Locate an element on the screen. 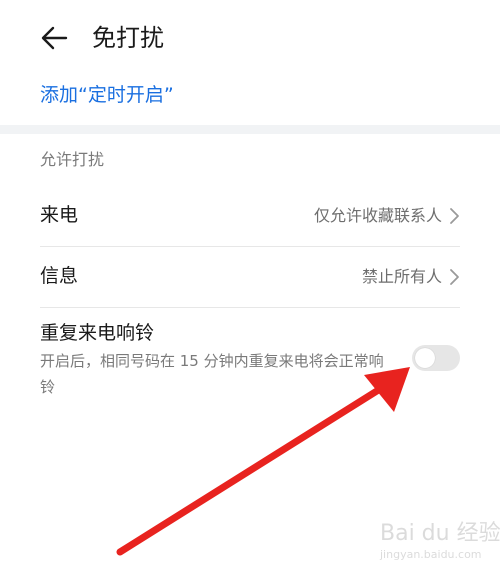 Image resolution: width=500 pixels, height=574 pixels. row-divider is located at coordinates (250, 307).